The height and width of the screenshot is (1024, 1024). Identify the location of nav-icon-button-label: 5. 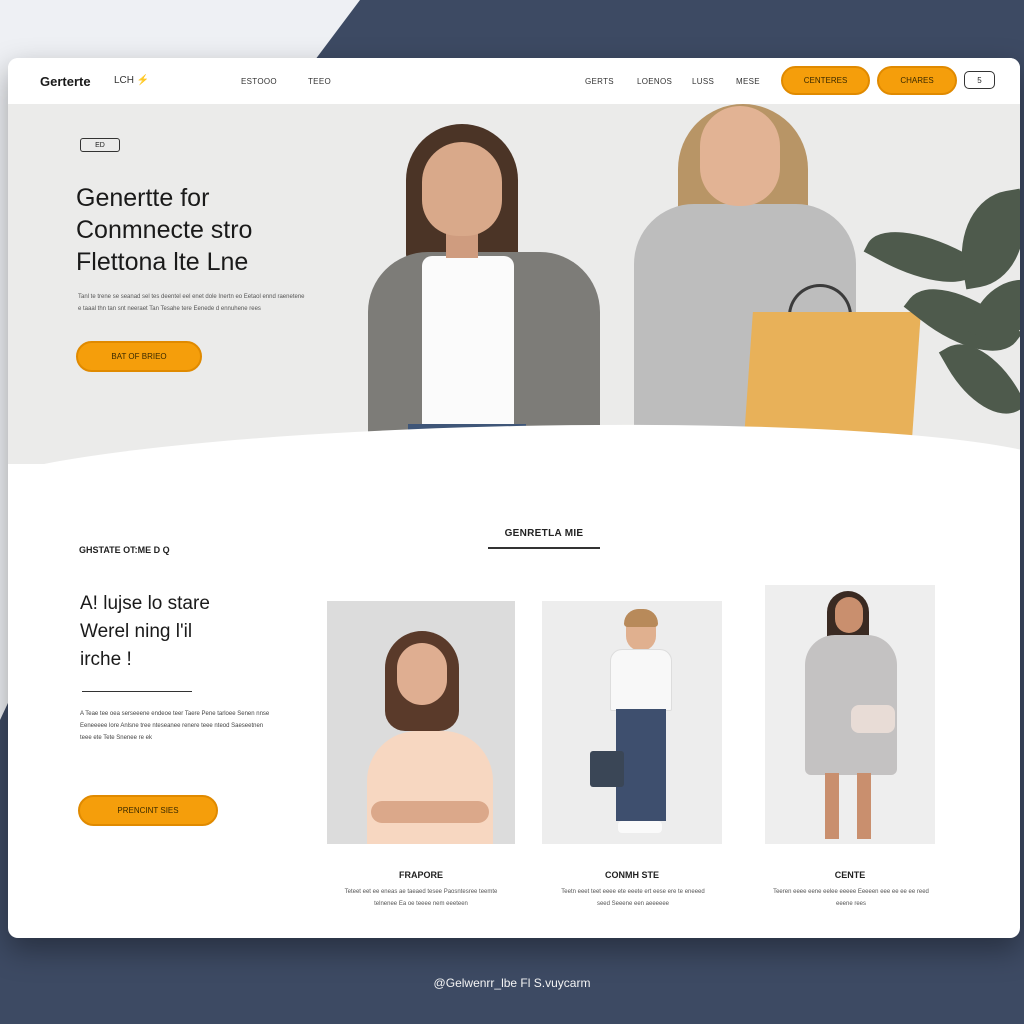
(979, 80).